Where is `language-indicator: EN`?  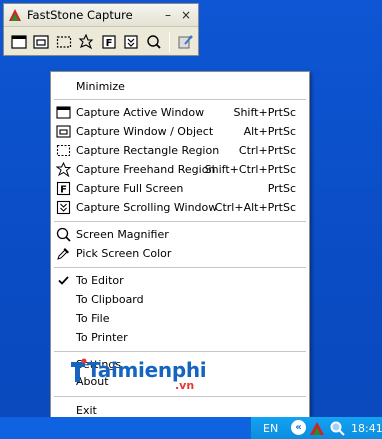
language-indicator: EN is located at coordinates (270, 428).